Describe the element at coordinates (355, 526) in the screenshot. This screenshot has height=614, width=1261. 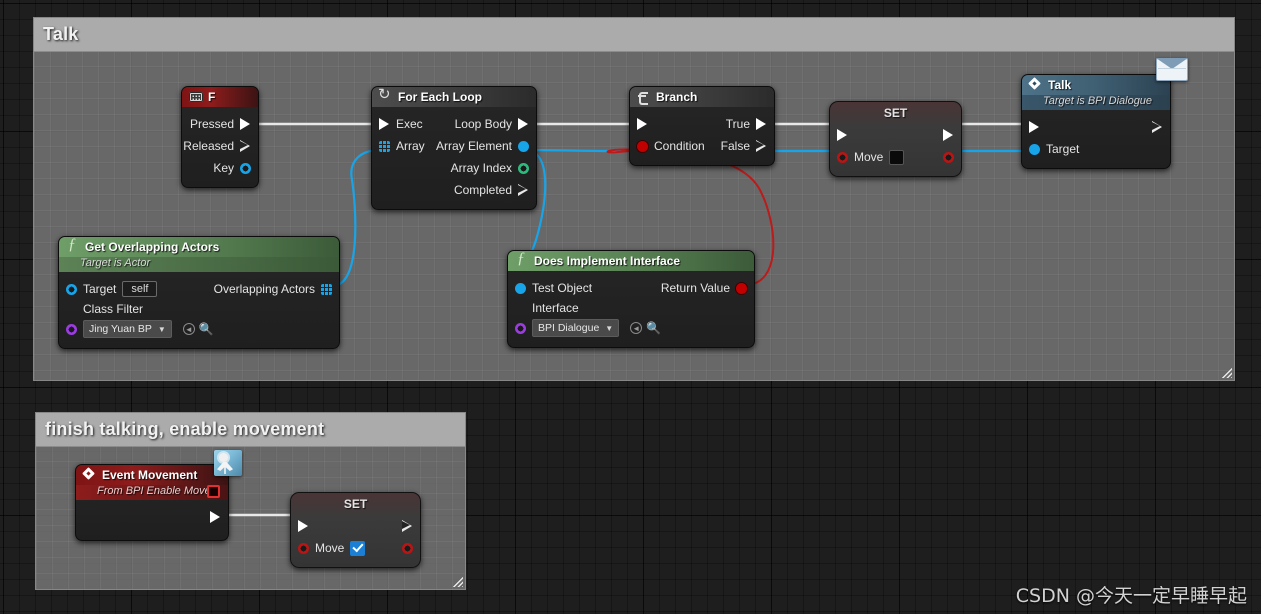
I see `pin-row-set-bottom-exec` at that location.